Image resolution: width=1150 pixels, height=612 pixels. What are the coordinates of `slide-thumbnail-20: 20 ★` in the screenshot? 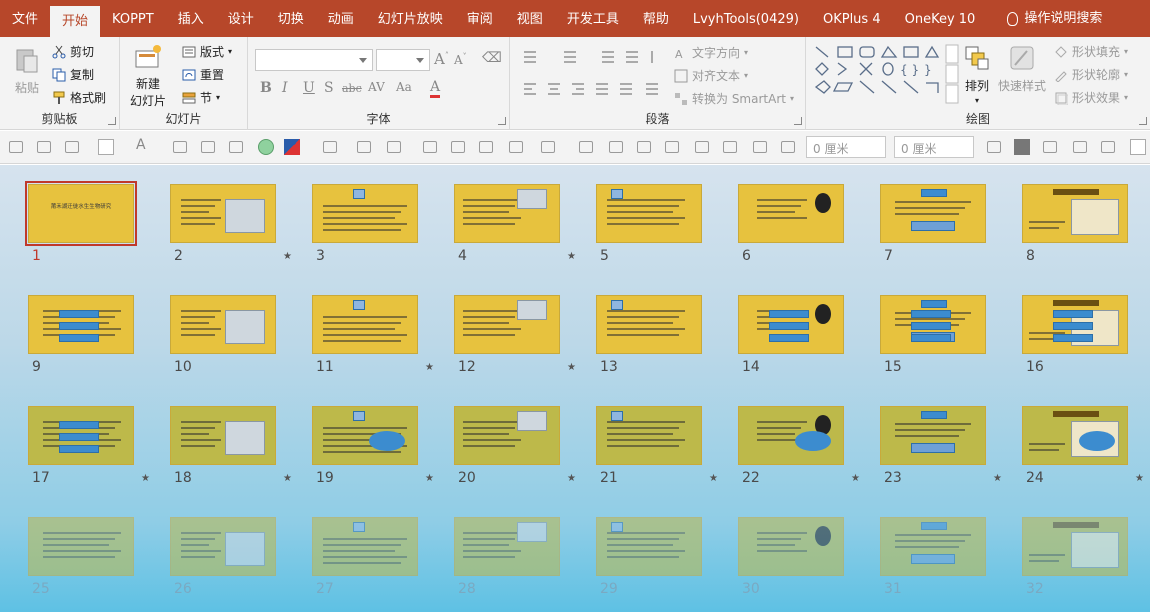 It's located at (515, 448).